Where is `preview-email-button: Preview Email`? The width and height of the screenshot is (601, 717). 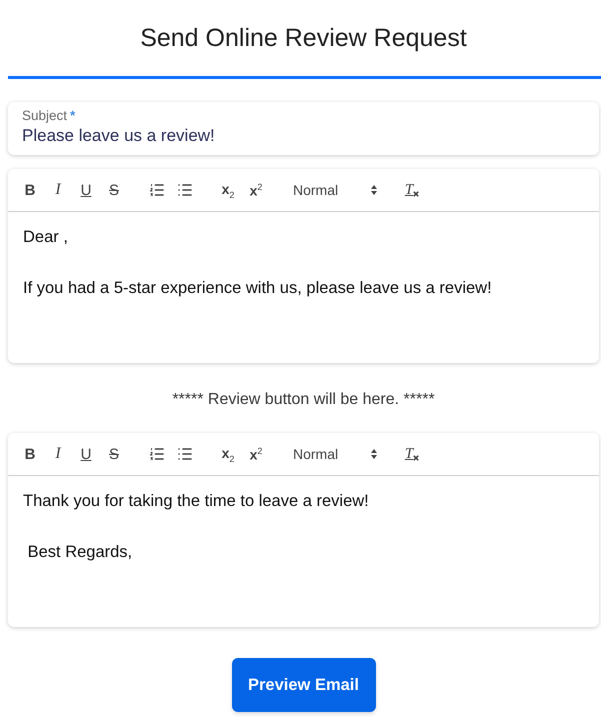 preview-email-button: Preview Email is located at coordinates (304, 685).